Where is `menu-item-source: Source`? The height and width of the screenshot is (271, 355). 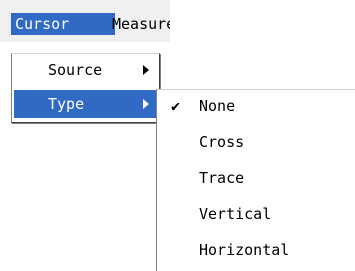
menu-item-source: Source is located at coordinates (85, 70).